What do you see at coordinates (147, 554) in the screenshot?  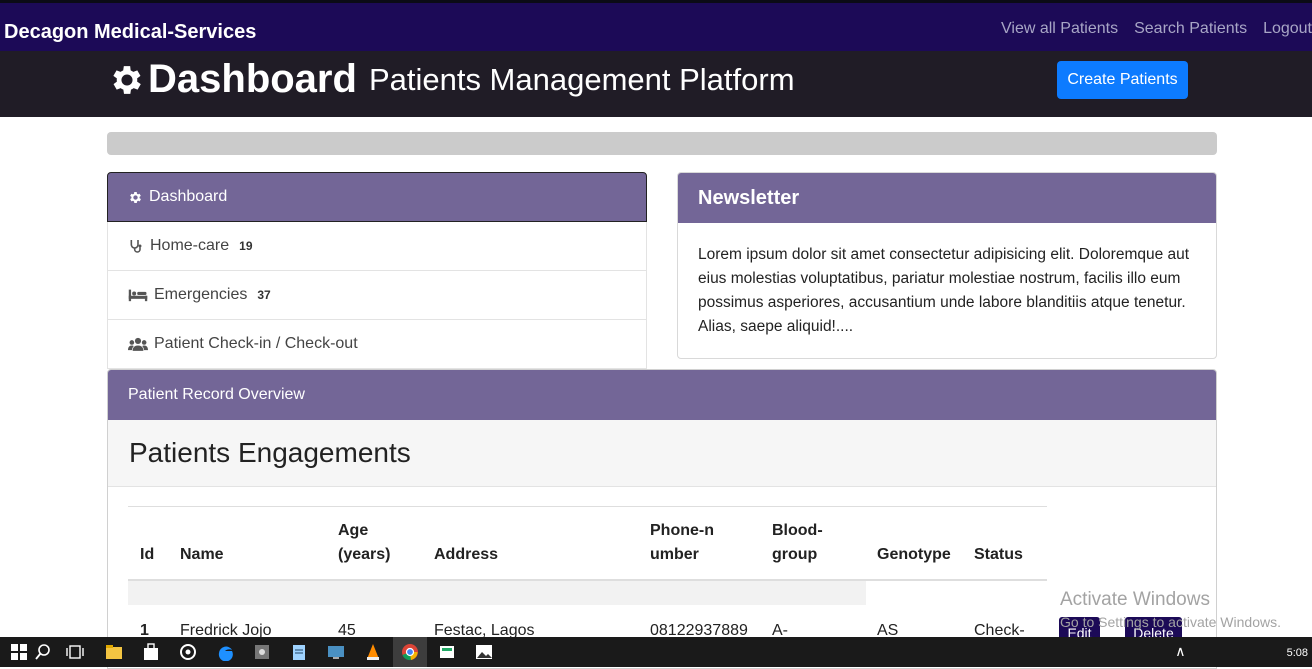 I see `column-header-id: Id` at bounding box center [147, 554].